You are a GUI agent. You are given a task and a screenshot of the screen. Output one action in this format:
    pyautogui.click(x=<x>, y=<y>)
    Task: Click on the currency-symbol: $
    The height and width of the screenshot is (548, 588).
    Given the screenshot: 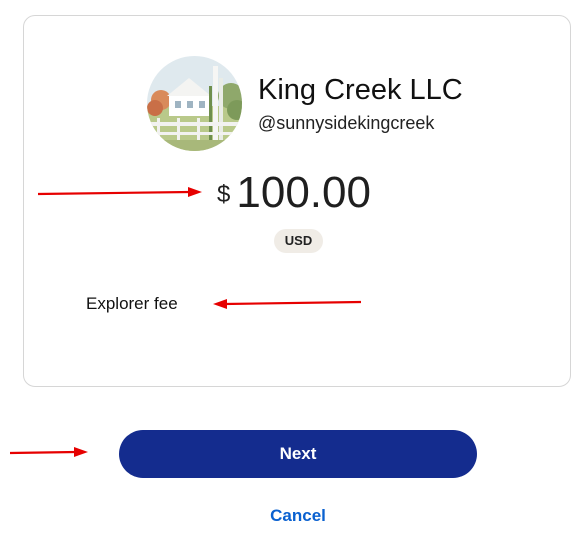 What is the action you would take?
    pyautogui.click(x=224, y=194)
    